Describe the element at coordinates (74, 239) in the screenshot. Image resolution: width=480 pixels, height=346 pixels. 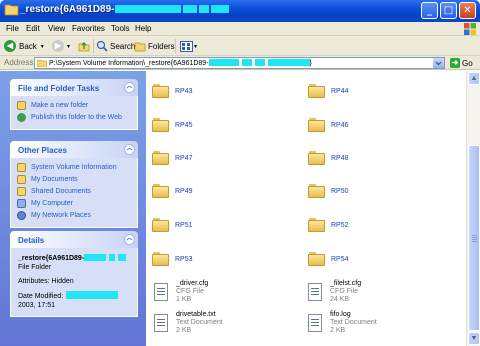
I see `panel-title: Details ︿` at that location.